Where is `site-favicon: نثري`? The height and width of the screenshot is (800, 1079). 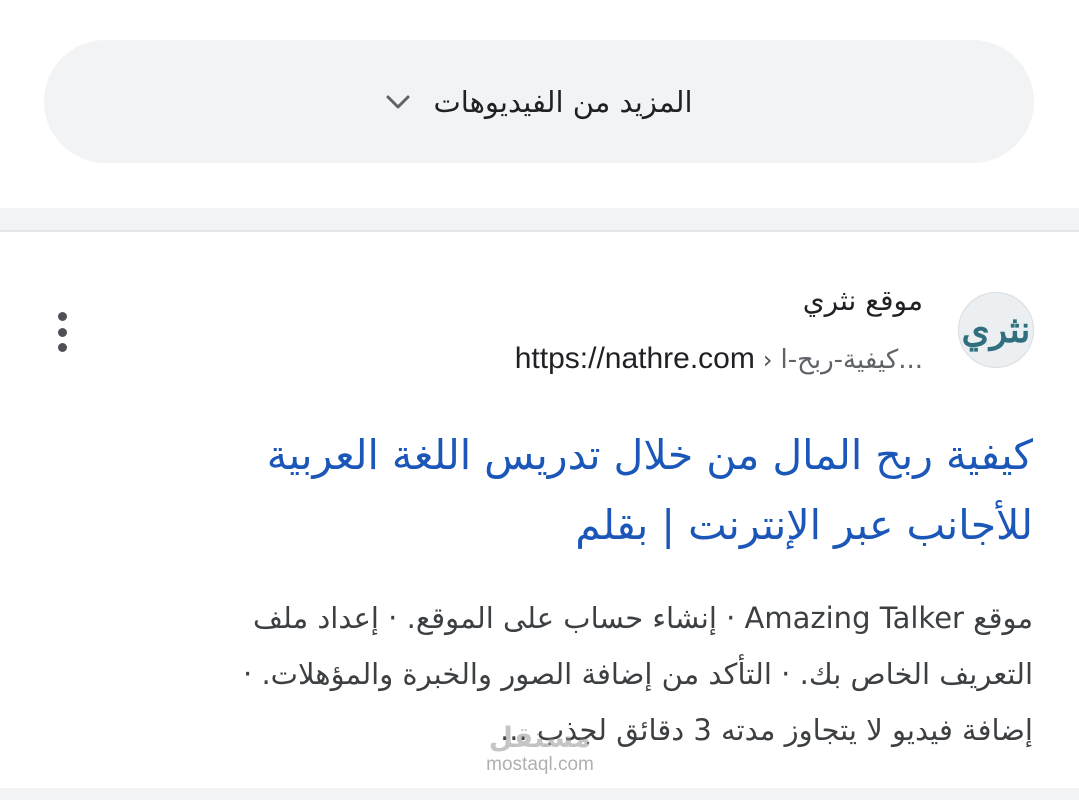 site-favicon: نثري is located at coordinates (996, 330).